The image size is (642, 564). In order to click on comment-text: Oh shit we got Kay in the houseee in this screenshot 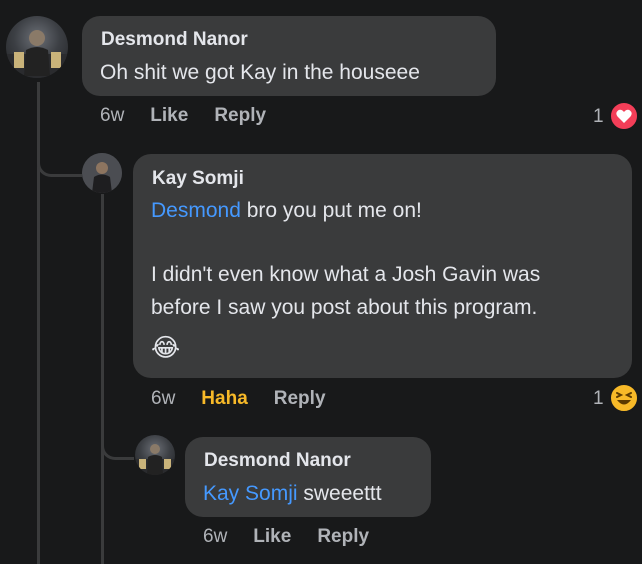, I will do `click(260, 72)`.